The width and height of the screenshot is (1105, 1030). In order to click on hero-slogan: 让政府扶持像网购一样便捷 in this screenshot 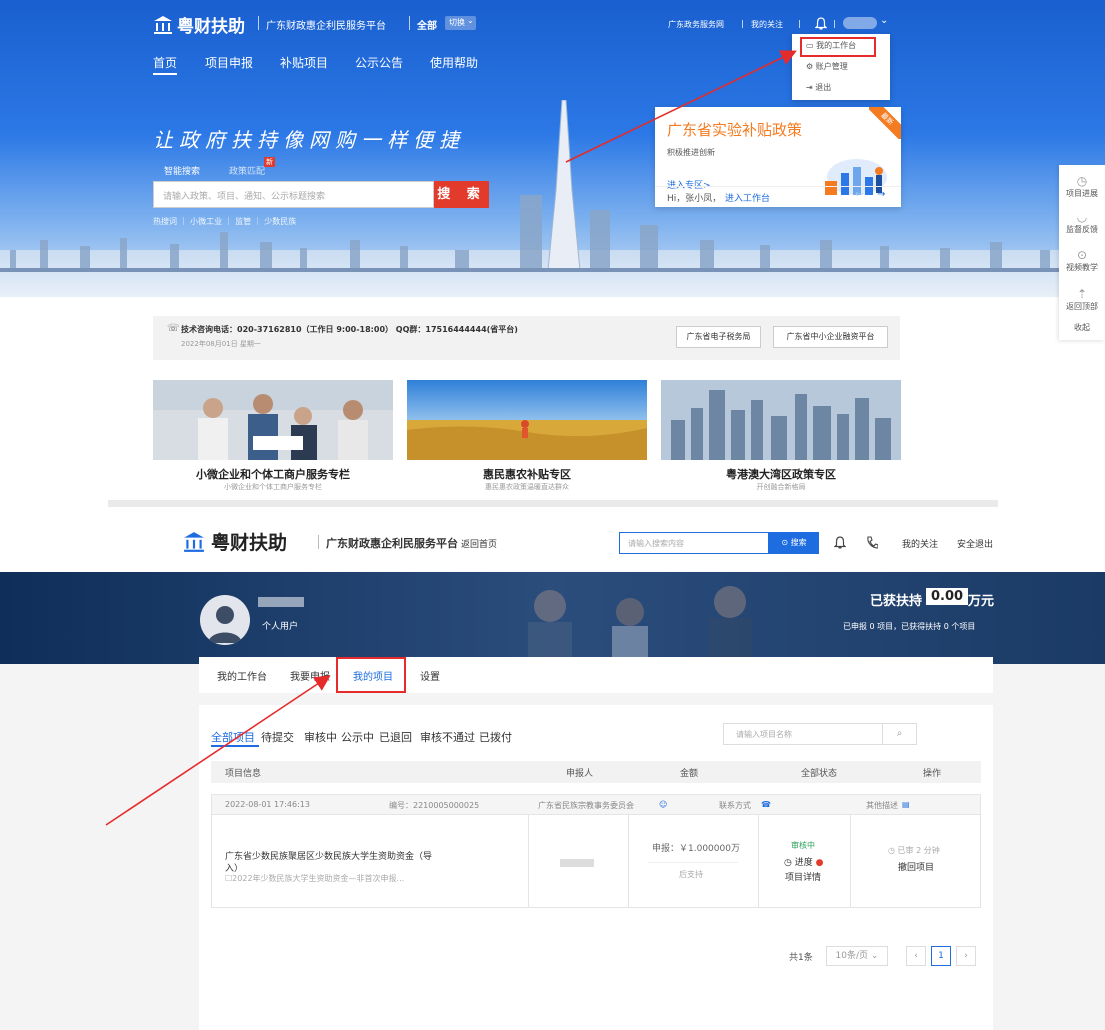, I will do `click(309, 140)`.